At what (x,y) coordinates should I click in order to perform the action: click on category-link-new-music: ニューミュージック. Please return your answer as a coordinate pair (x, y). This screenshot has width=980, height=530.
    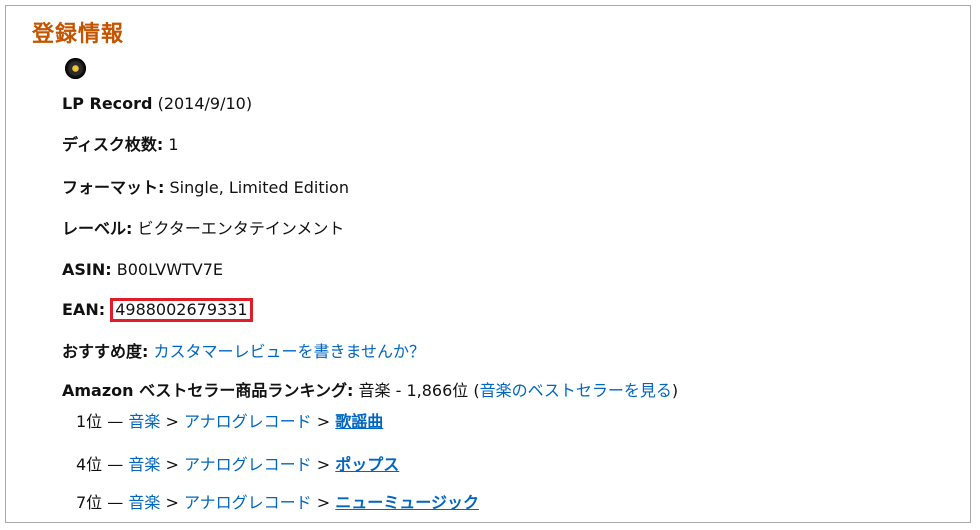
    Looking at the image, I should click on (407, 502).